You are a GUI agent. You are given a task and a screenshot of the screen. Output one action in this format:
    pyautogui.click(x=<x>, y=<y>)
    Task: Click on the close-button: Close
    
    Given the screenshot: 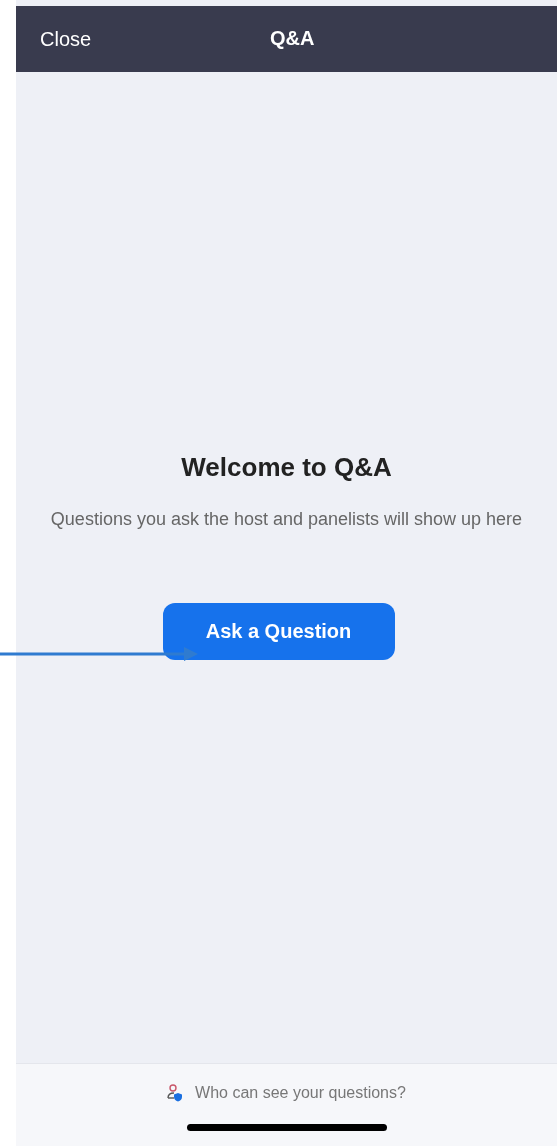 What is the action you would take?
    pyautogui.click(x=66, y=39)
    